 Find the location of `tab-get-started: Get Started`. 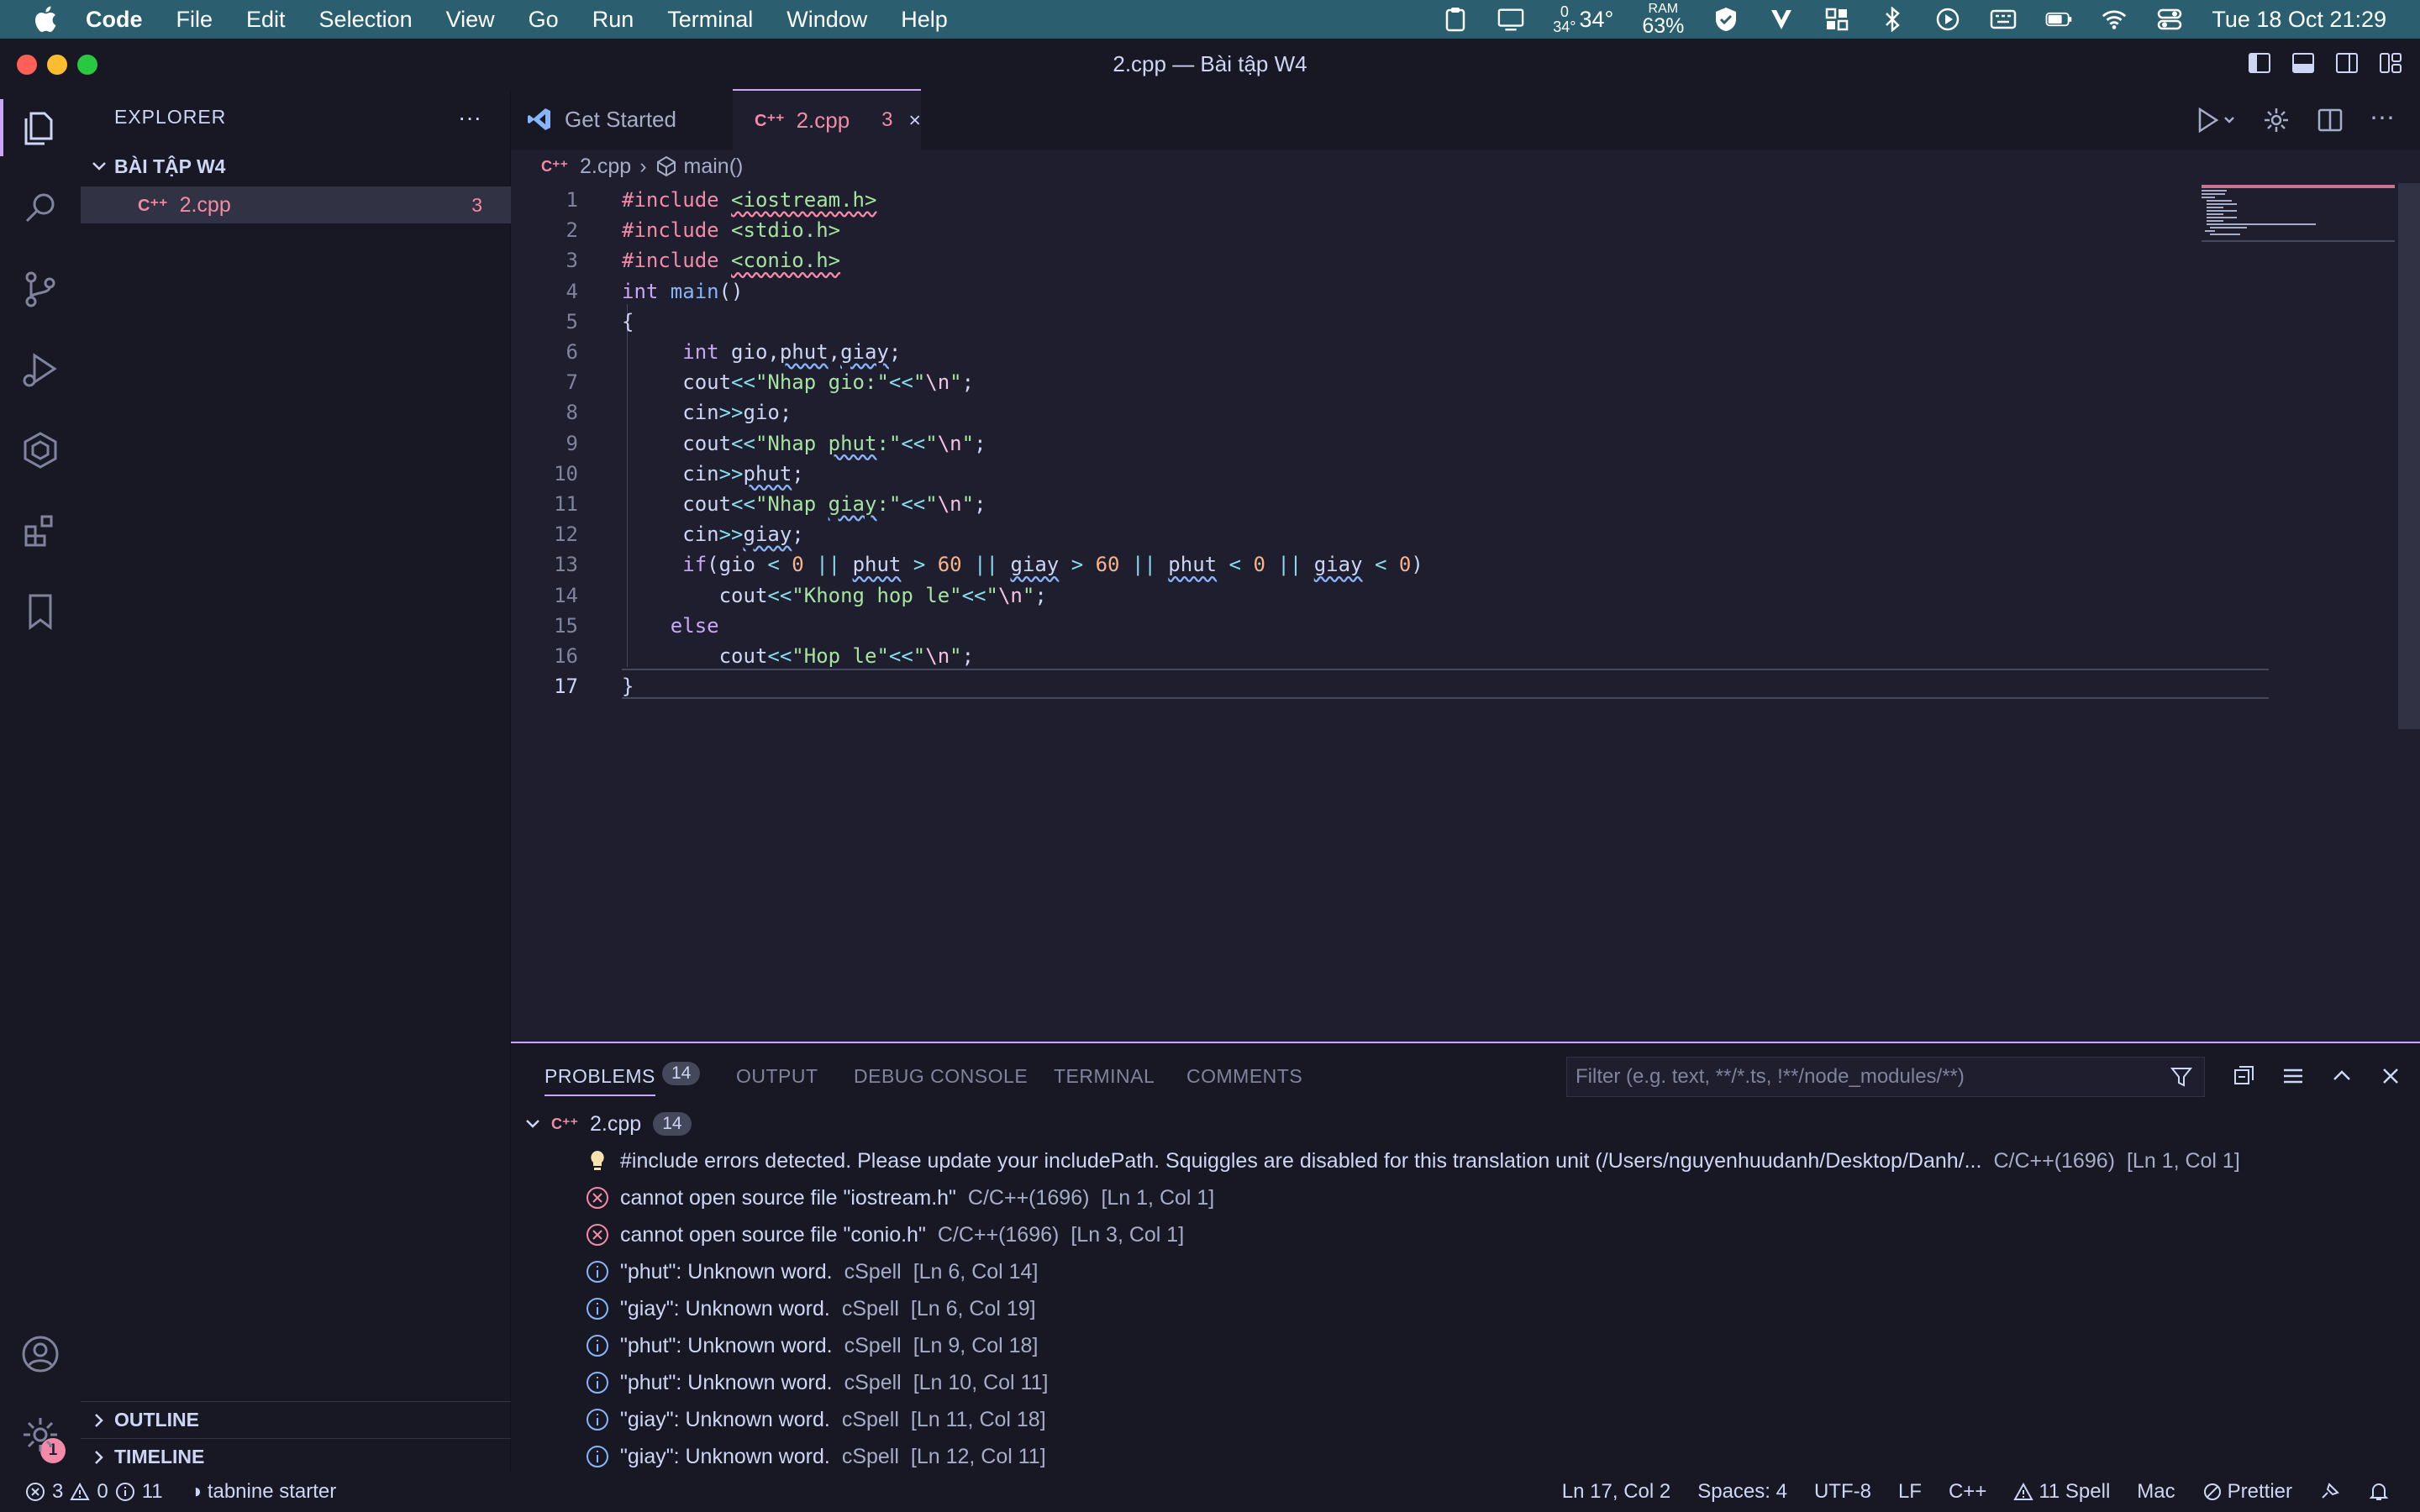

tab-get-started: Get Started is located at coordinates (618, 119).